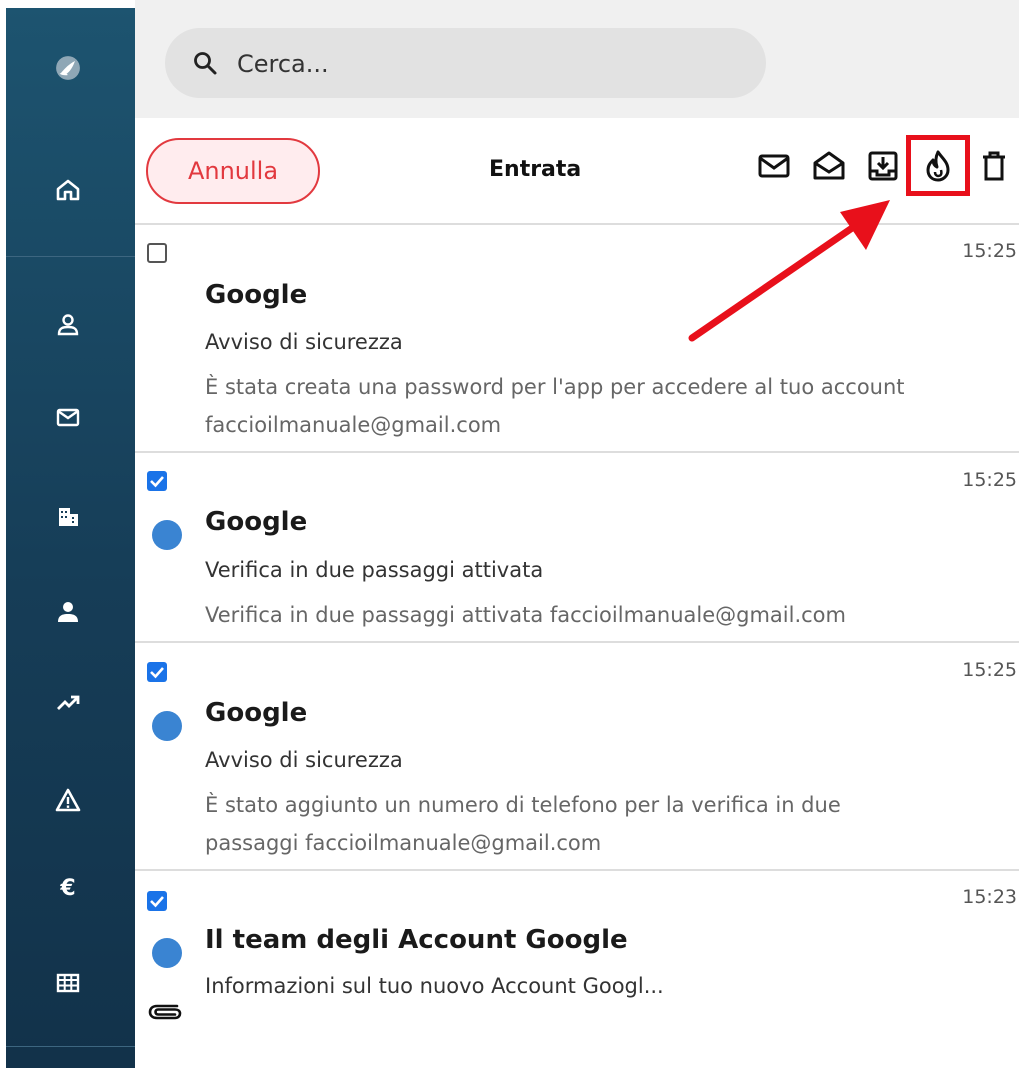  Describe the element at coordinates (68, 190) in the screenshot. I see `home-icon` at that location.